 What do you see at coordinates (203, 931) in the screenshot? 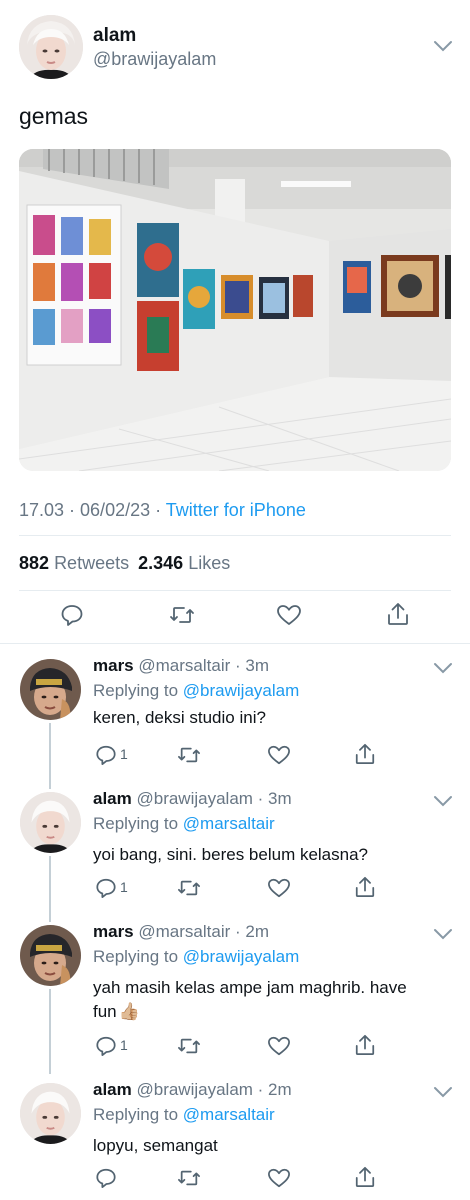
I see `reply-handle-time: @marsaltair · 2m` at bounding box center [203, 931].